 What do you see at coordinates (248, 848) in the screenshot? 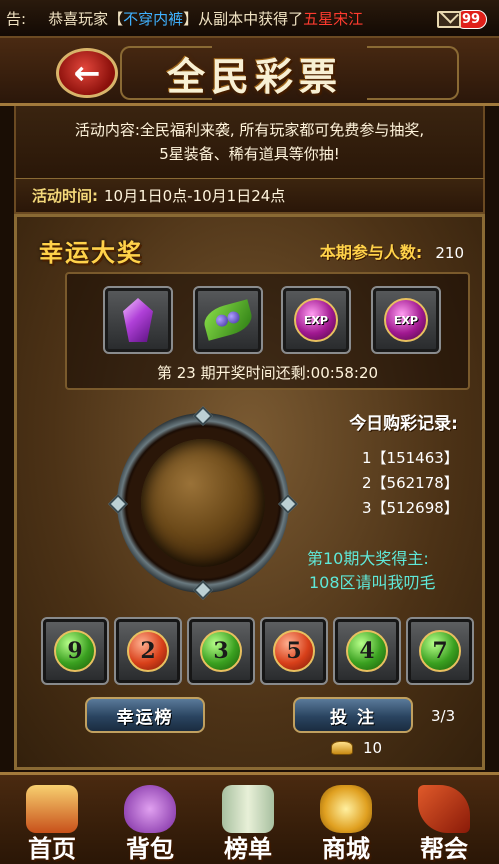
I see `nav-label: 榜单` at bounding box center [248, 848].